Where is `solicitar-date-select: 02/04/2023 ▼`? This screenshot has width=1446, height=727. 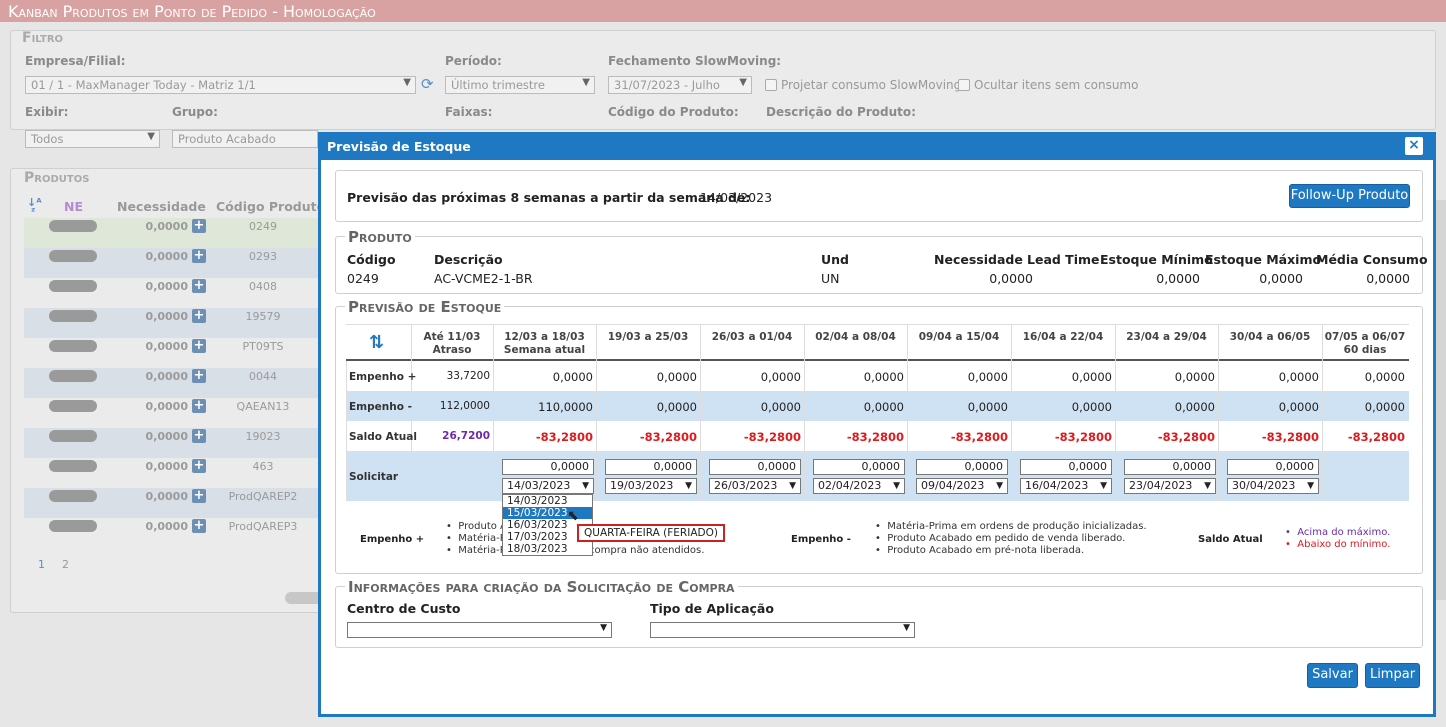
solicitar-date-select: 02/04/2023 ▼ is located at coordinates (859, 486).